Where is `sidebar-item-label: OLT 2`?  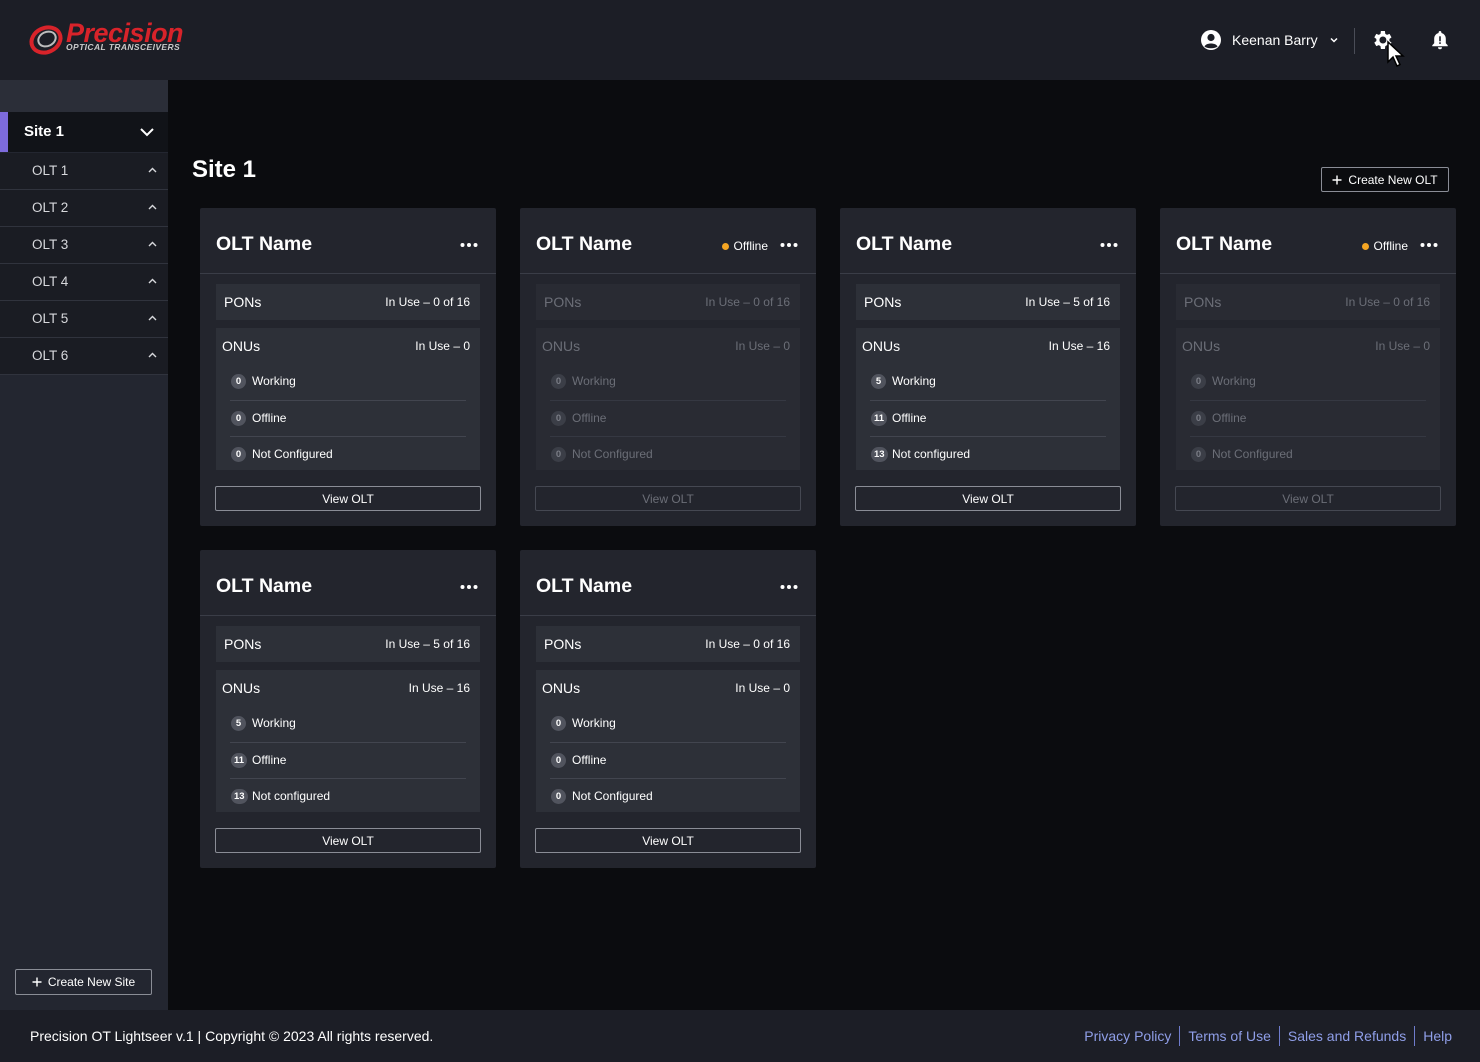
sidebar-item-label: OLT 2 is located at coordinates (50, 207).